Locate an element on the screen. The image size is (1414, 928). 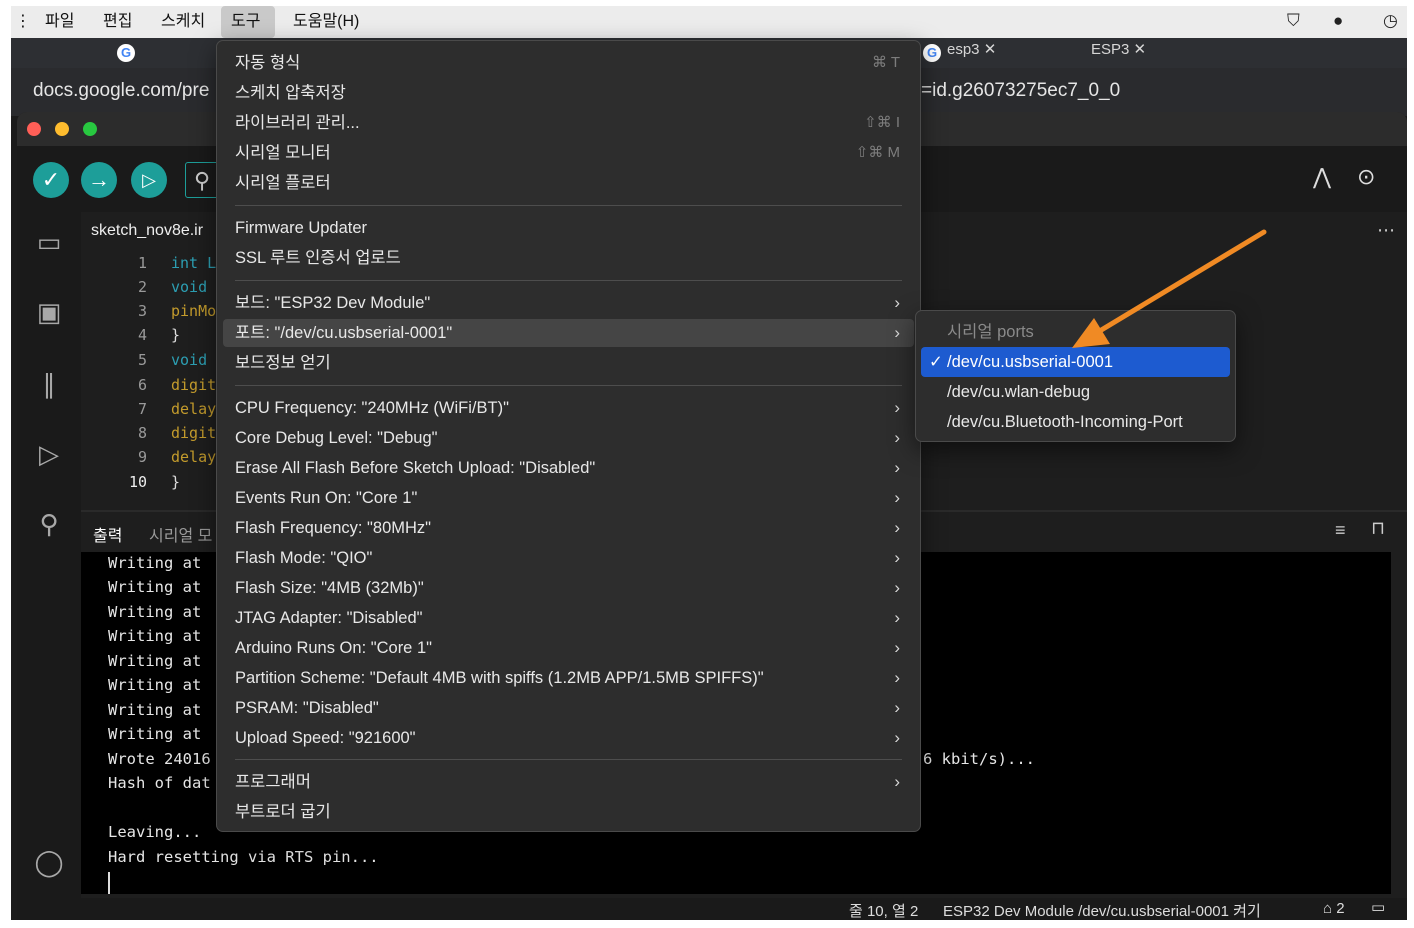
notification-icon: ● is located at coordinates (1338, 21).